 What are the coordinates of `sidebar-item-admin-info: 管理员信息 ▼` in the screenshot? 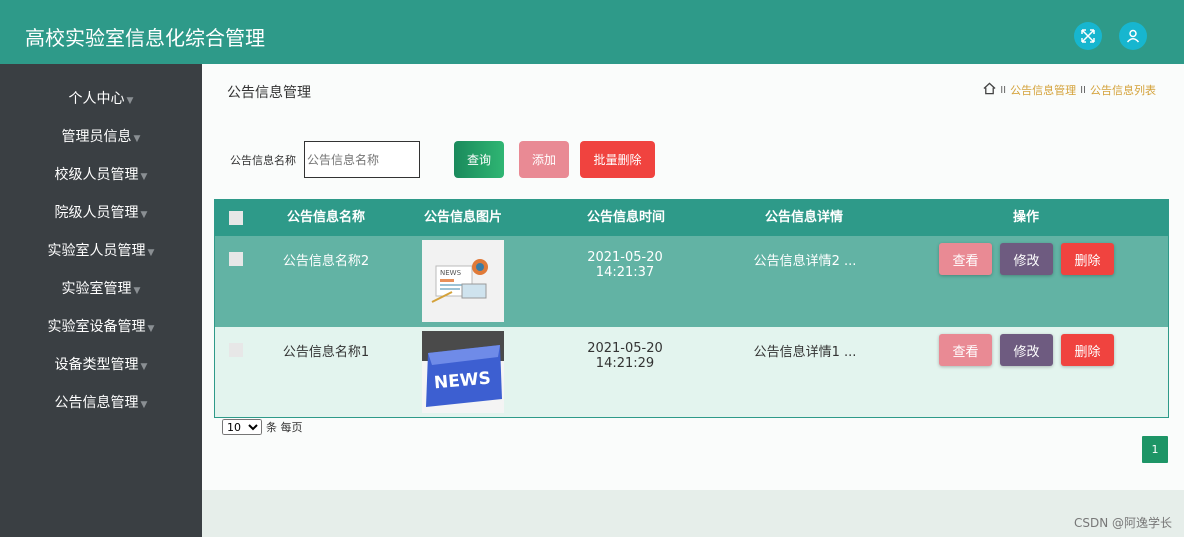 It's located at (101, 137).